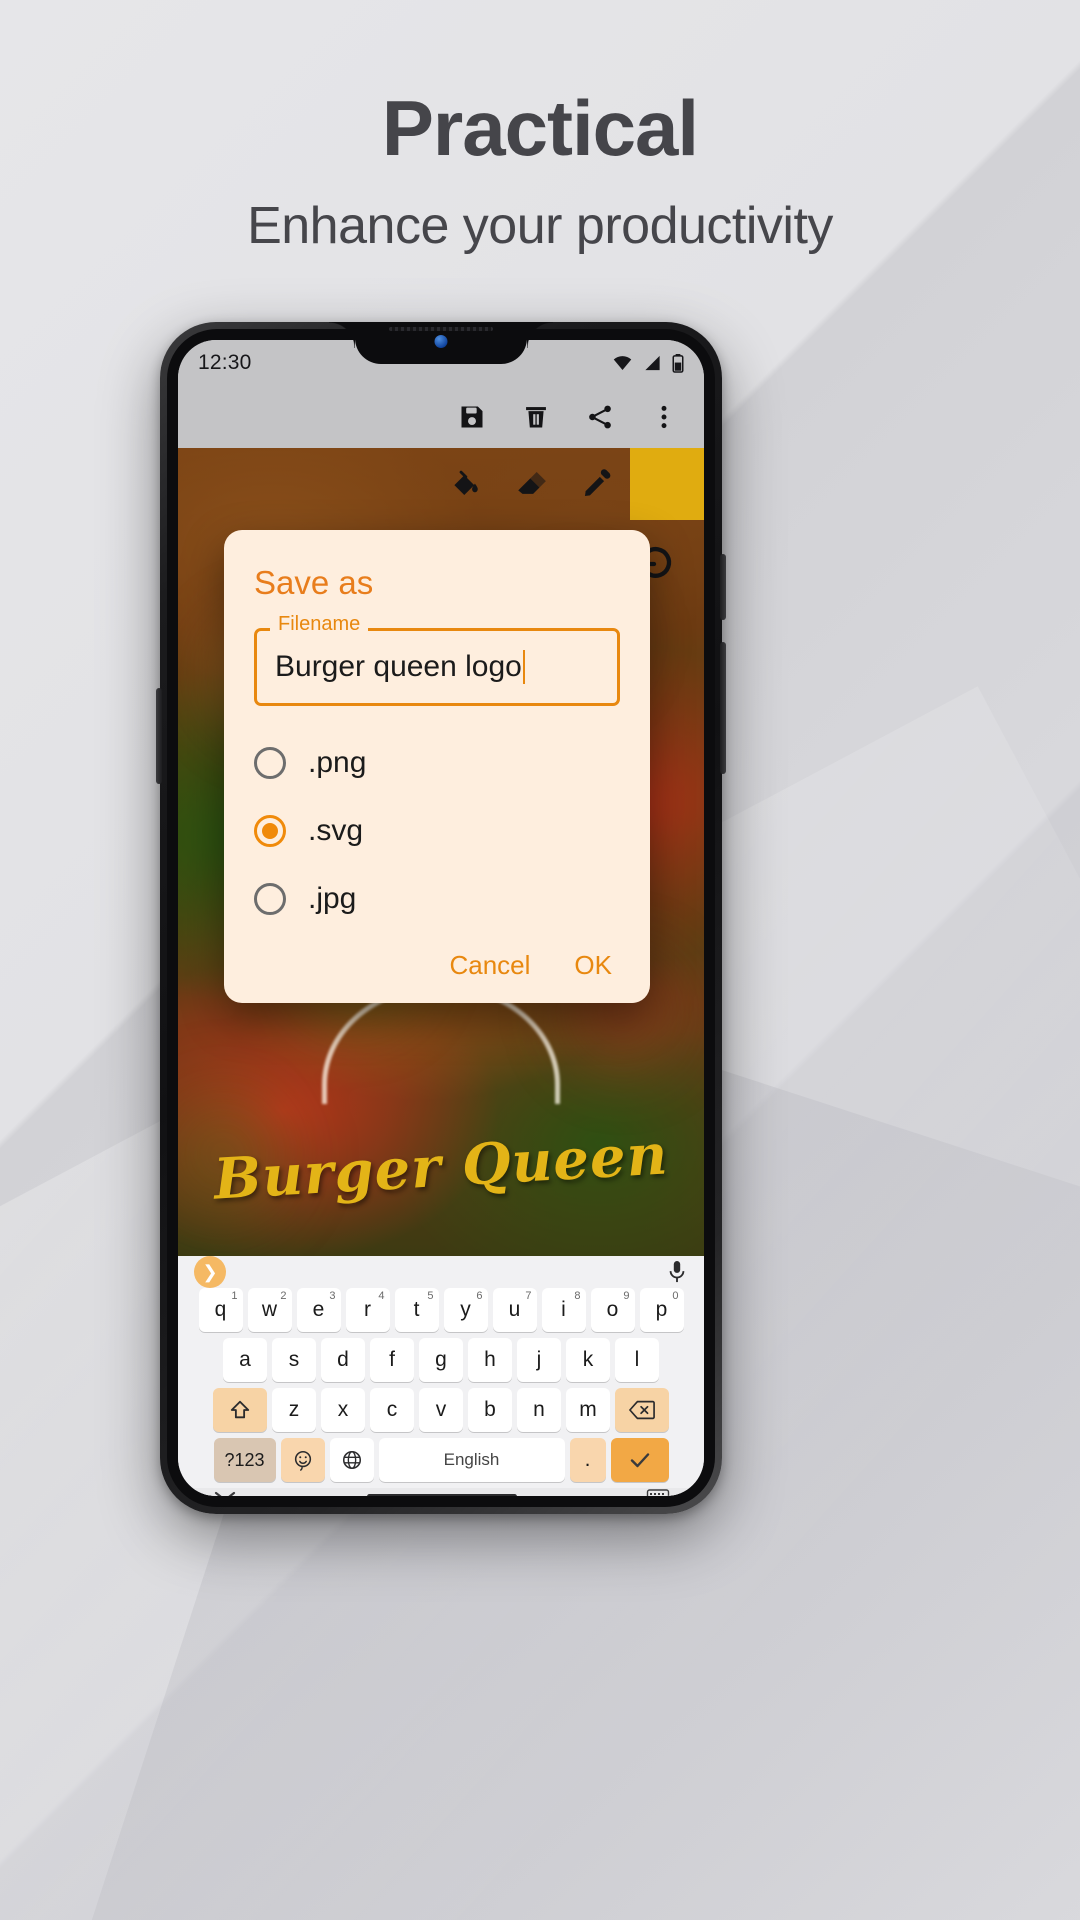 The width and height of the screenshot is (1080, 1920). I want to click on key-e-label: e, so click(318, 1309).